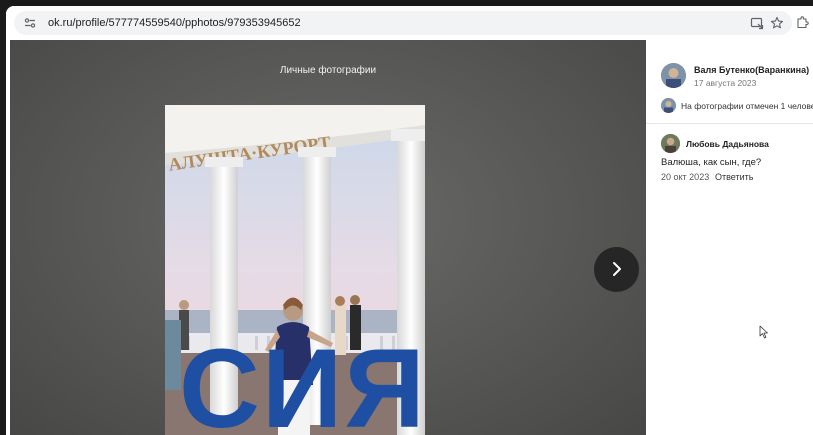  I want to click on open-in-app-icon, so click(757, 23).